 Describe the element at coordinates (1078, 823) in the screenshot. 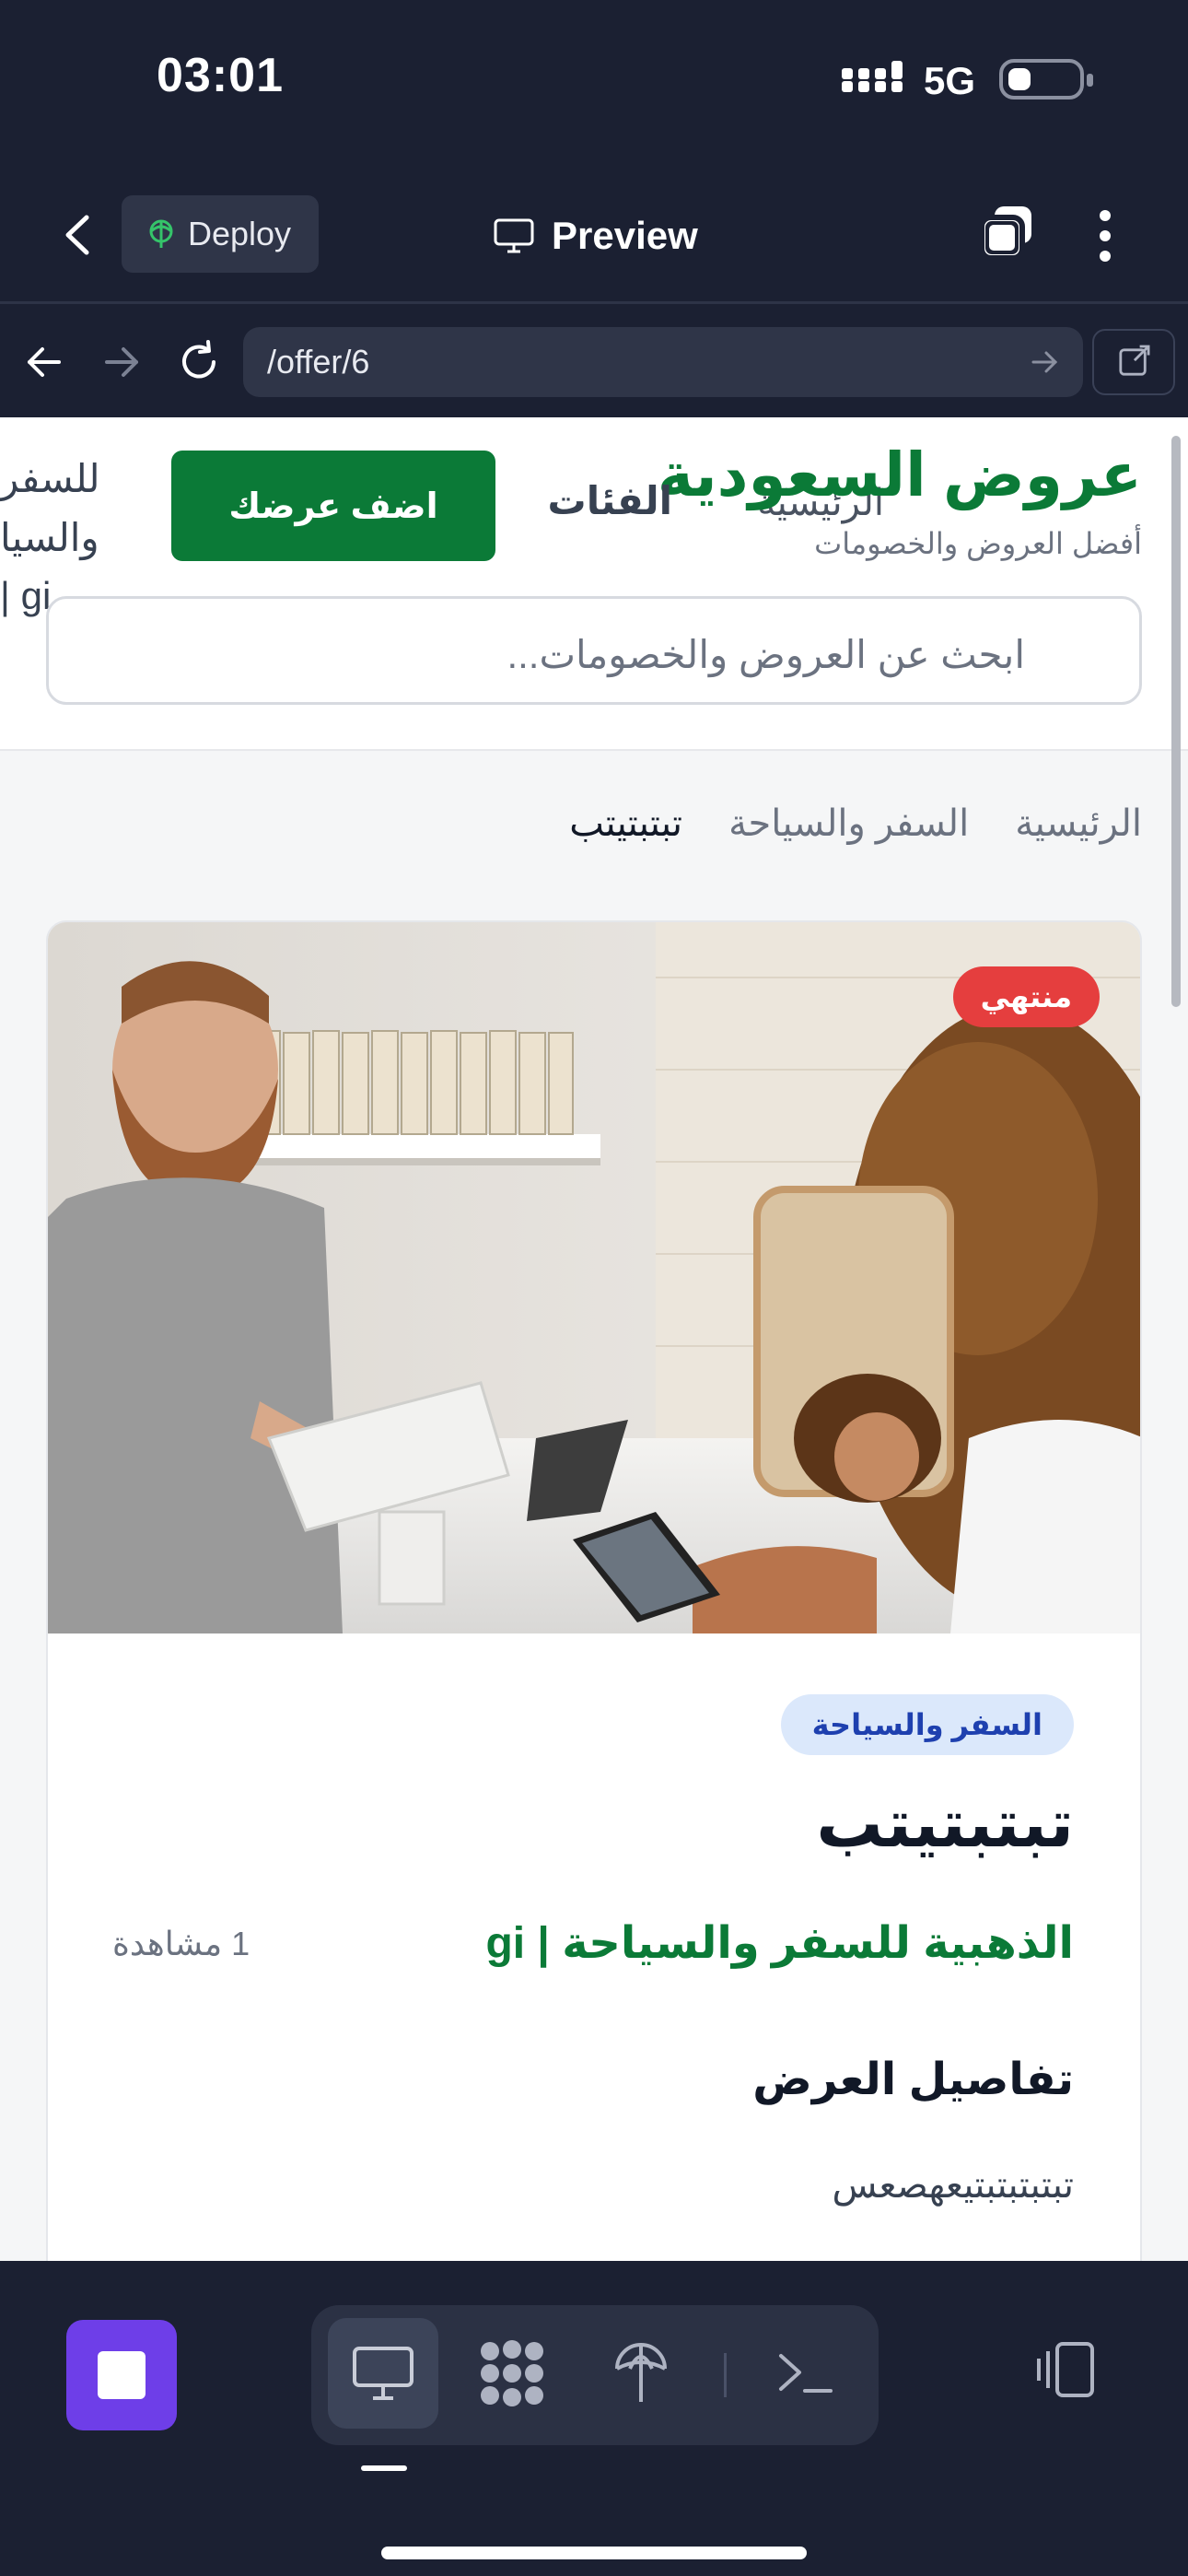

I see `breadcrumb-home: الرئيسية` at that location.